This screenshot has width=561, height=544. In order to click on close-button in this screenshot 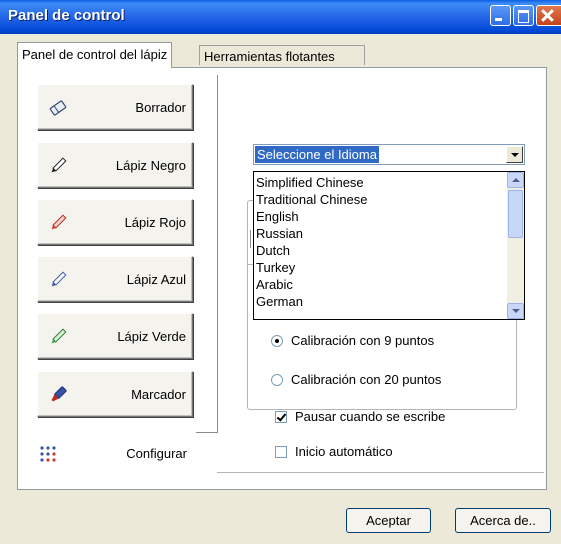, I will do `click(548, 15)`.